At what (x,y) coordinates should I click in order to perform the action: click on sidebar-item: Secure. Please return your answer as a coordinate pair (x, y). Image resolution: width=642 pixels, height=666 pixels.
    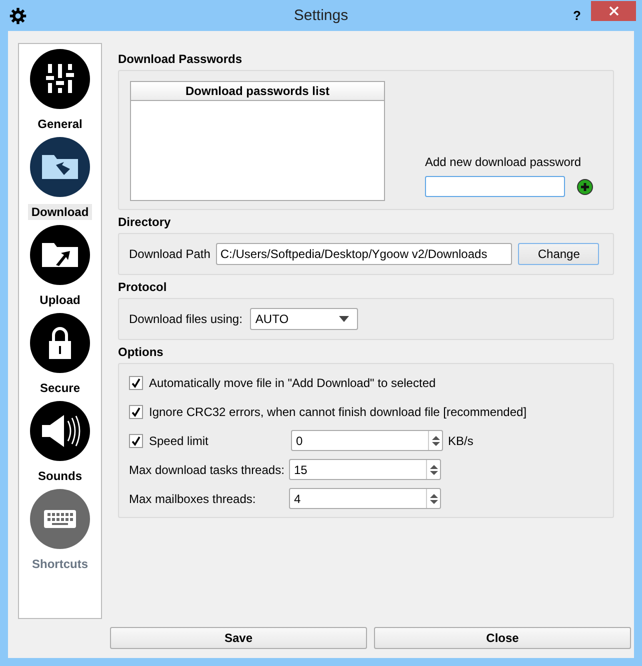
    Looking at the image, I should click on (60, 357).